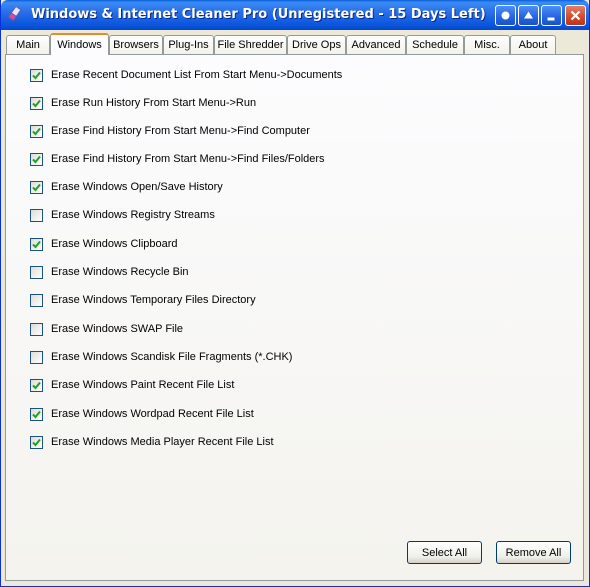 This screenshot has width=590, height=587. I want to click on close-icon, so click(575, 15).